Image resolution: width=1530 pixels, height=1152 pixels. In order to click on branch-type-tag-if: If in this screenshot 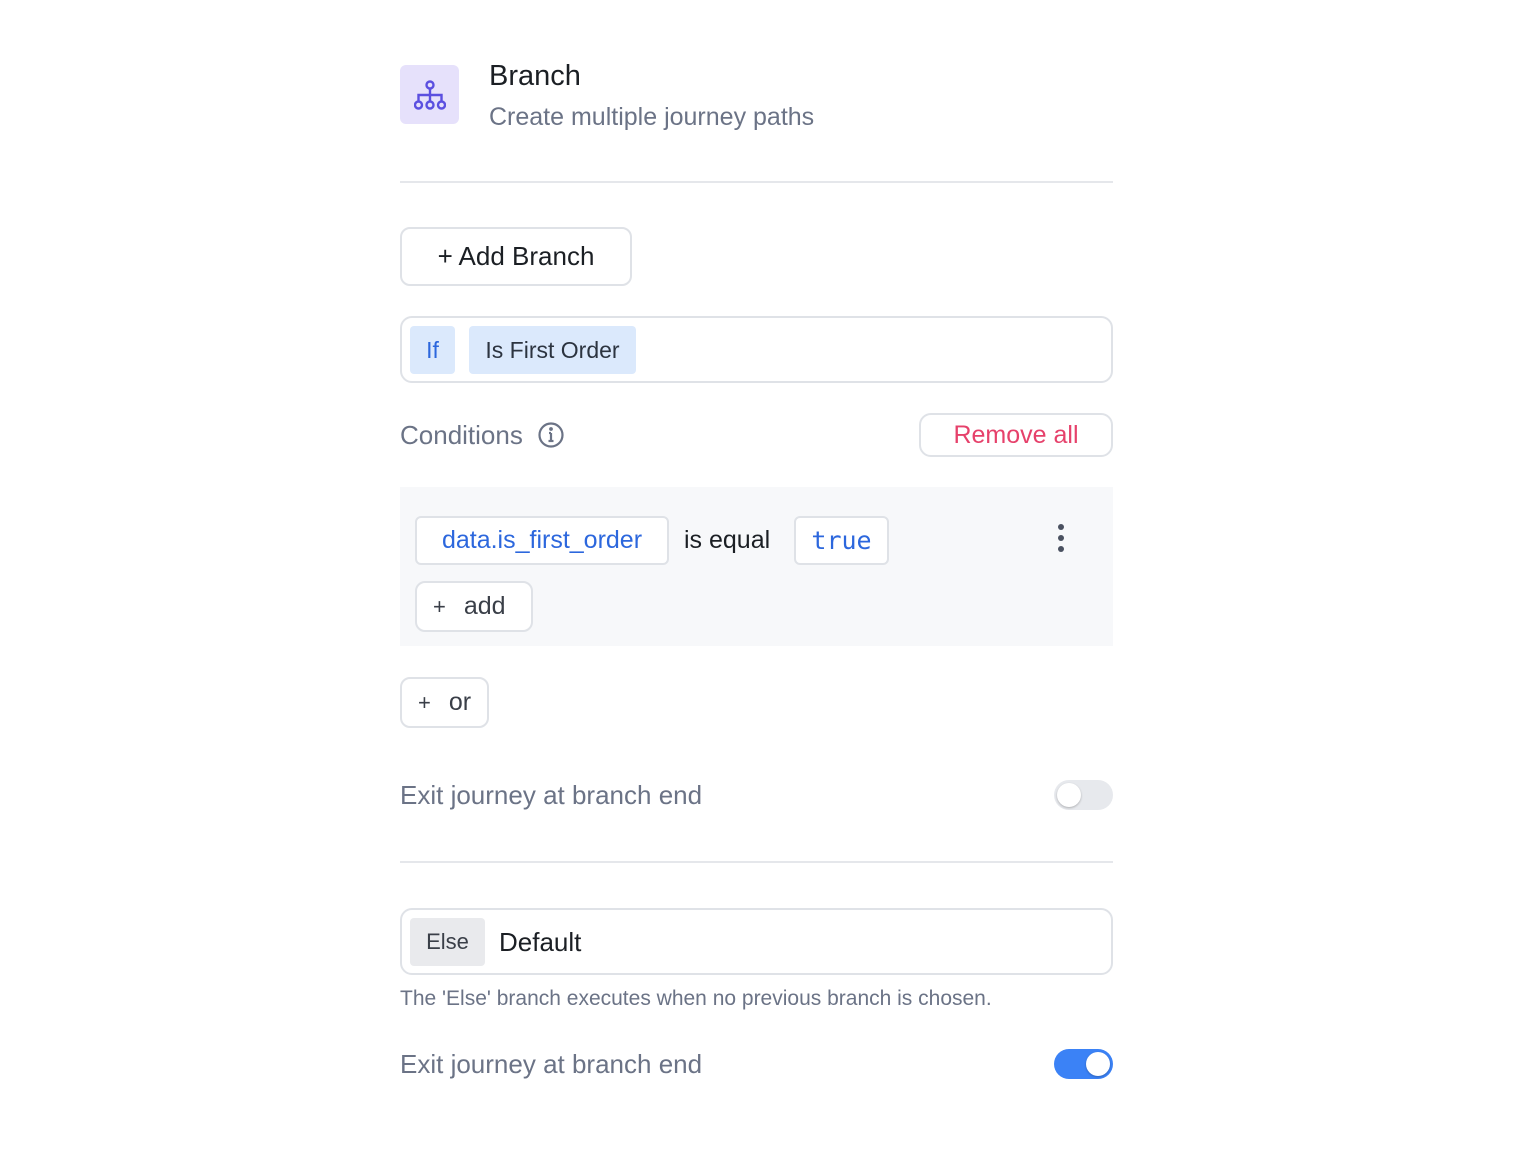, I will do `click(432, 350)`.